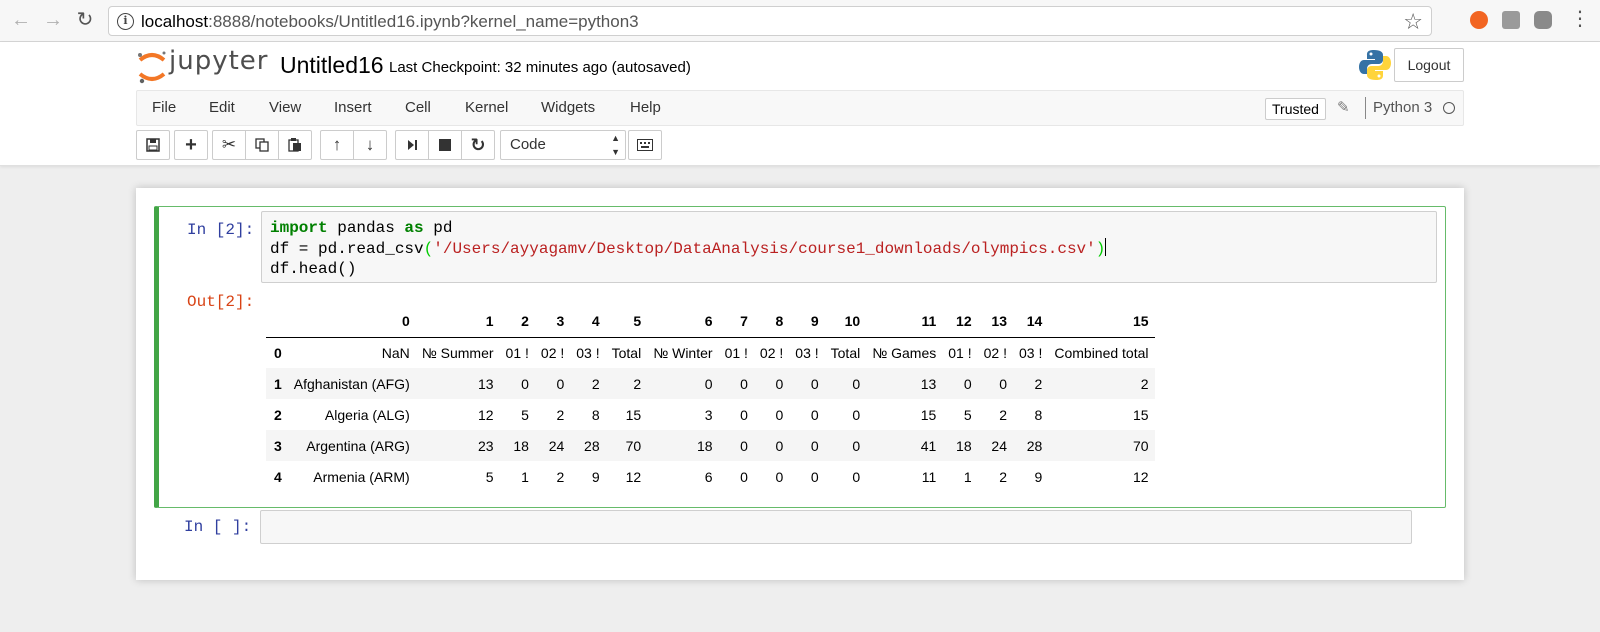 This screenshot has height=632, width=1600. Describe the element at coordinates (278, 352) in the screenshot. I see `row-index: 0` at that location.